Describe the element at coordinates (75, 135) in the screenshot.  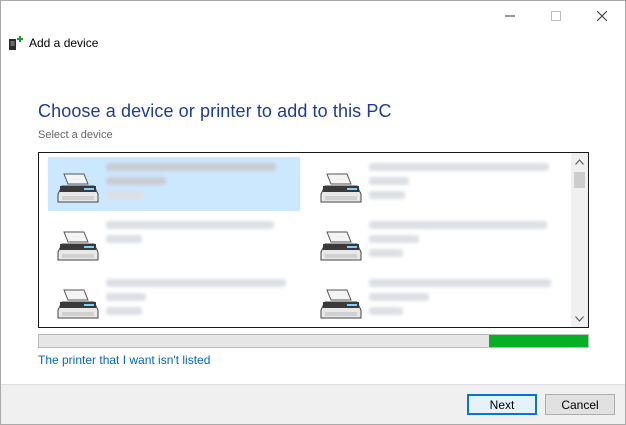
I see `page-subheading: Select a device` at that location.